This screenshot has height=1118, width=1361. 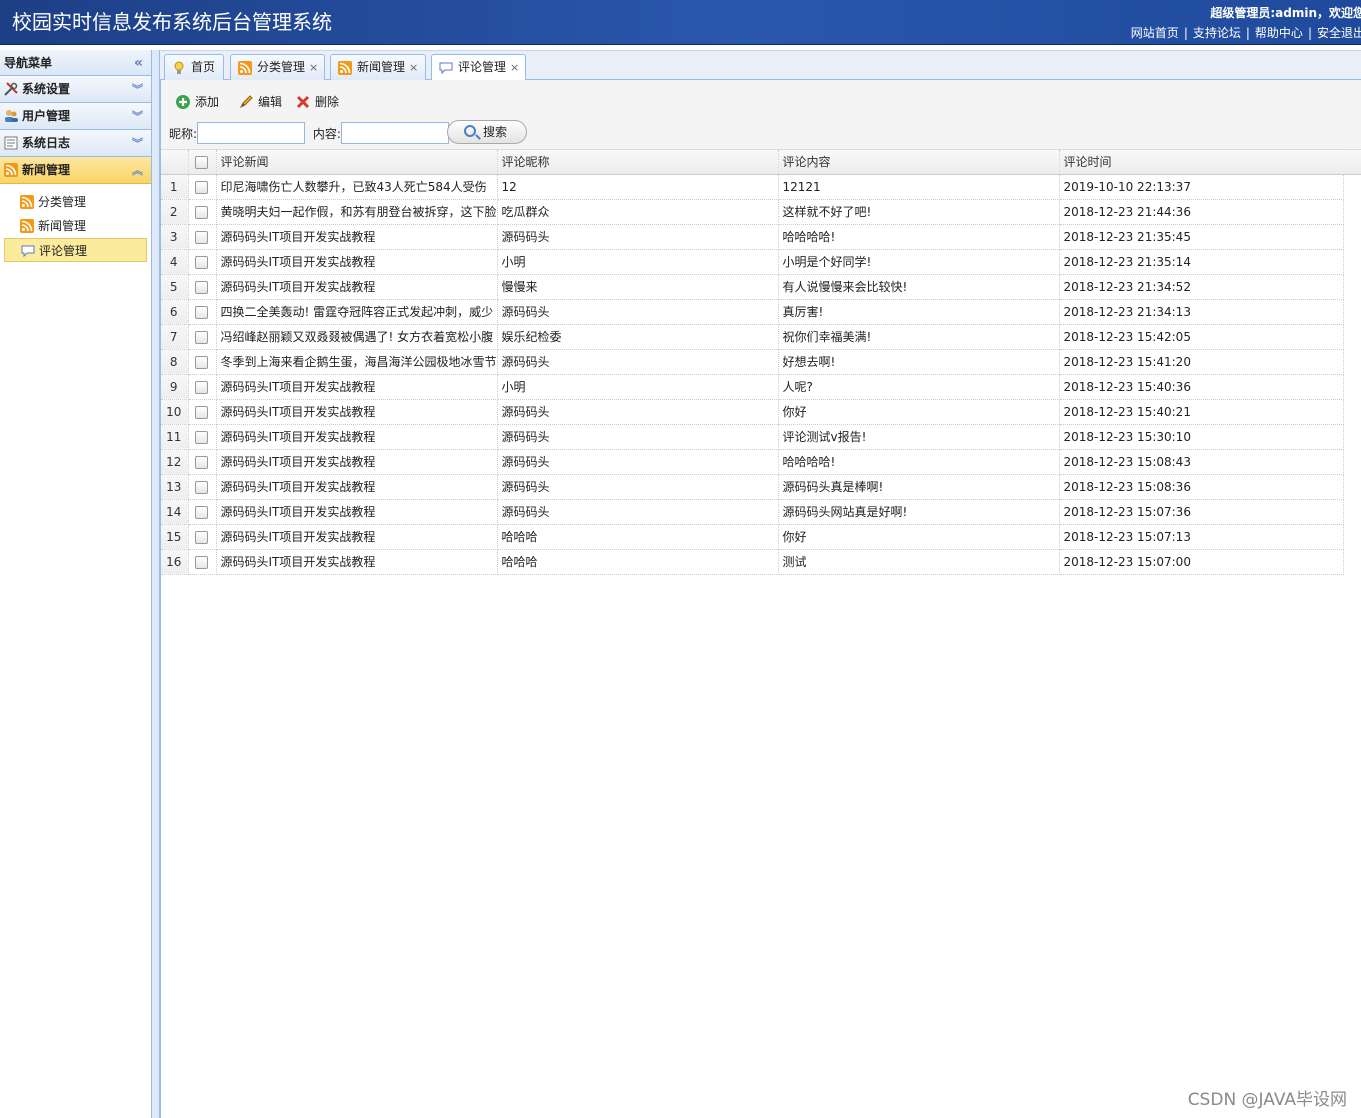 I want to click on search-button: 搜索, so click(x=487, y=132).